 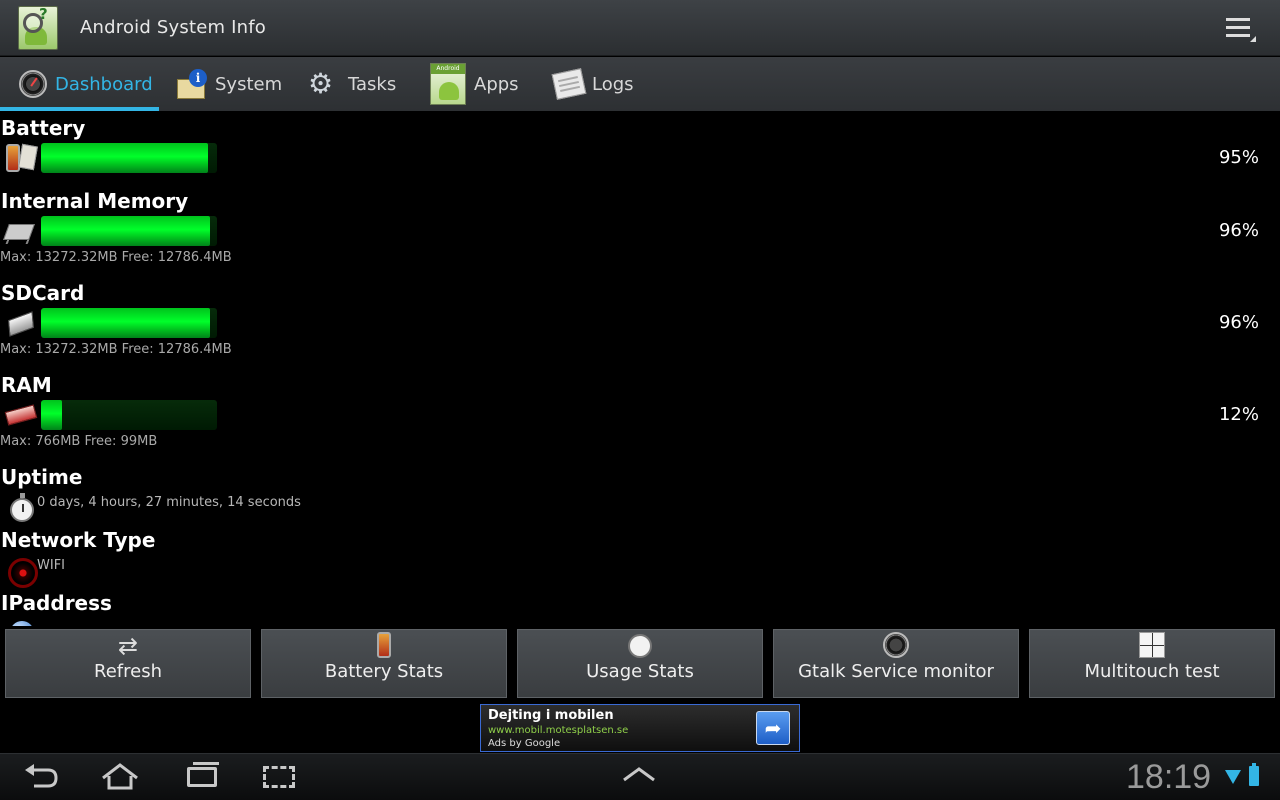 What do you see at coordinates (1238, 414) in the screenshot?
I see `ram-percent: 12%` at bounding box center [1238, 414].